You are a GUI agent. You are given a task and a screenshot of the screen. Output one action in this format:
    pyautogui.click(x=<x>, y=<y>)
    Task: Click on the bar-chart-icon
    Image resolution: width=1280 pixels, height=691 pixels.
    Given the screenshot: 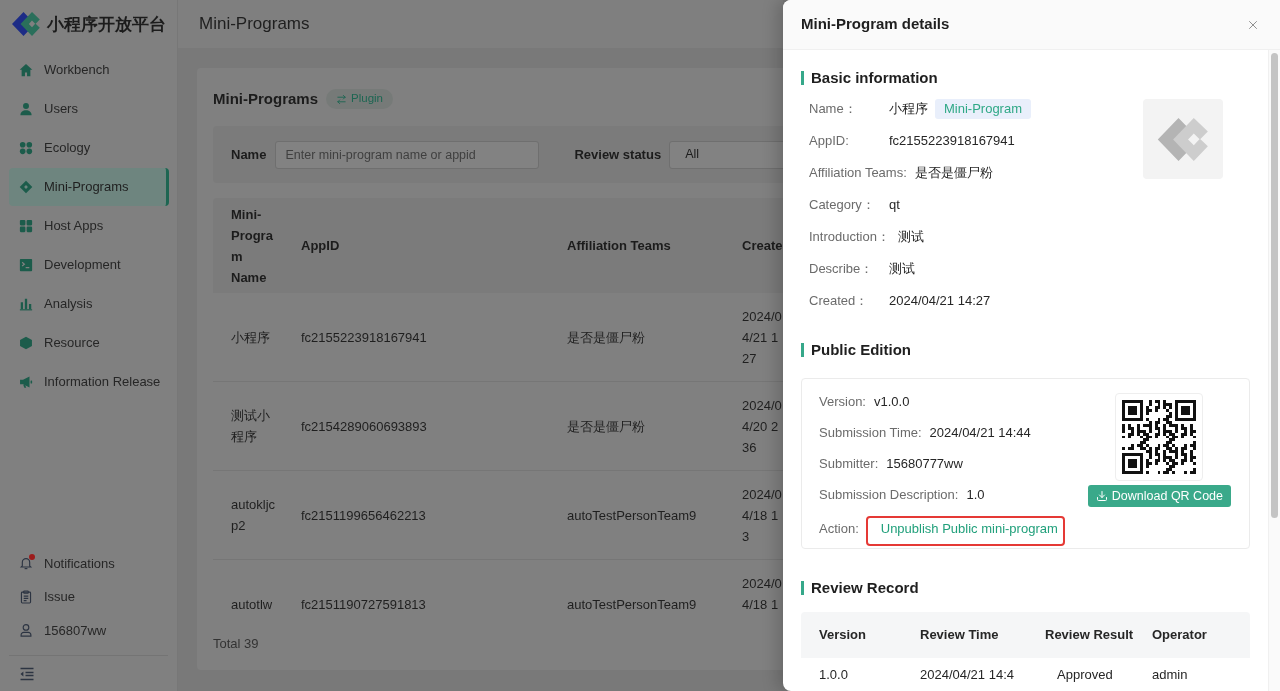 What is the action you would take?
    pyautogui.click(x=26, y=304)
    